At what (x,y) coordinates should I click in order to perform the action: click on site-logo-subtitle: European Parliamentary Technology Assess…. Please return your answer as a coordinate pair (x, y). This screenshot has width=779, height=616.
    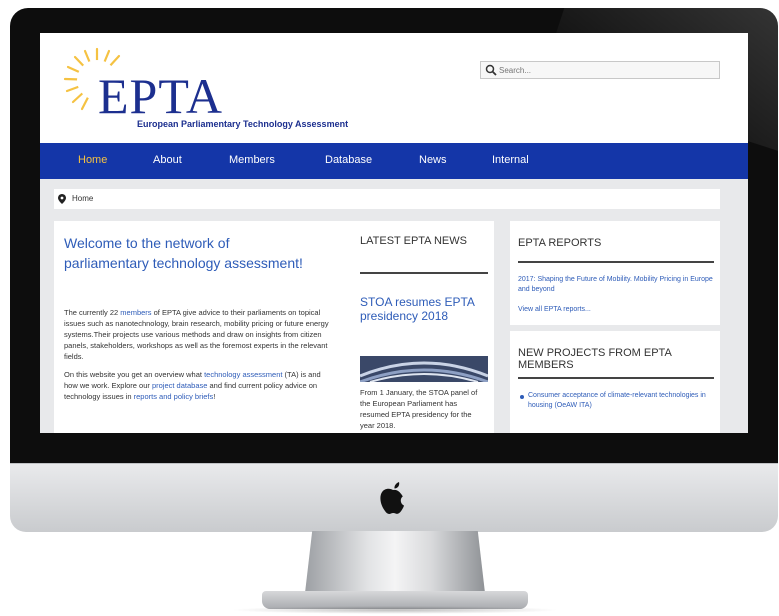
    Looking at the image, I should click on (243, 124).